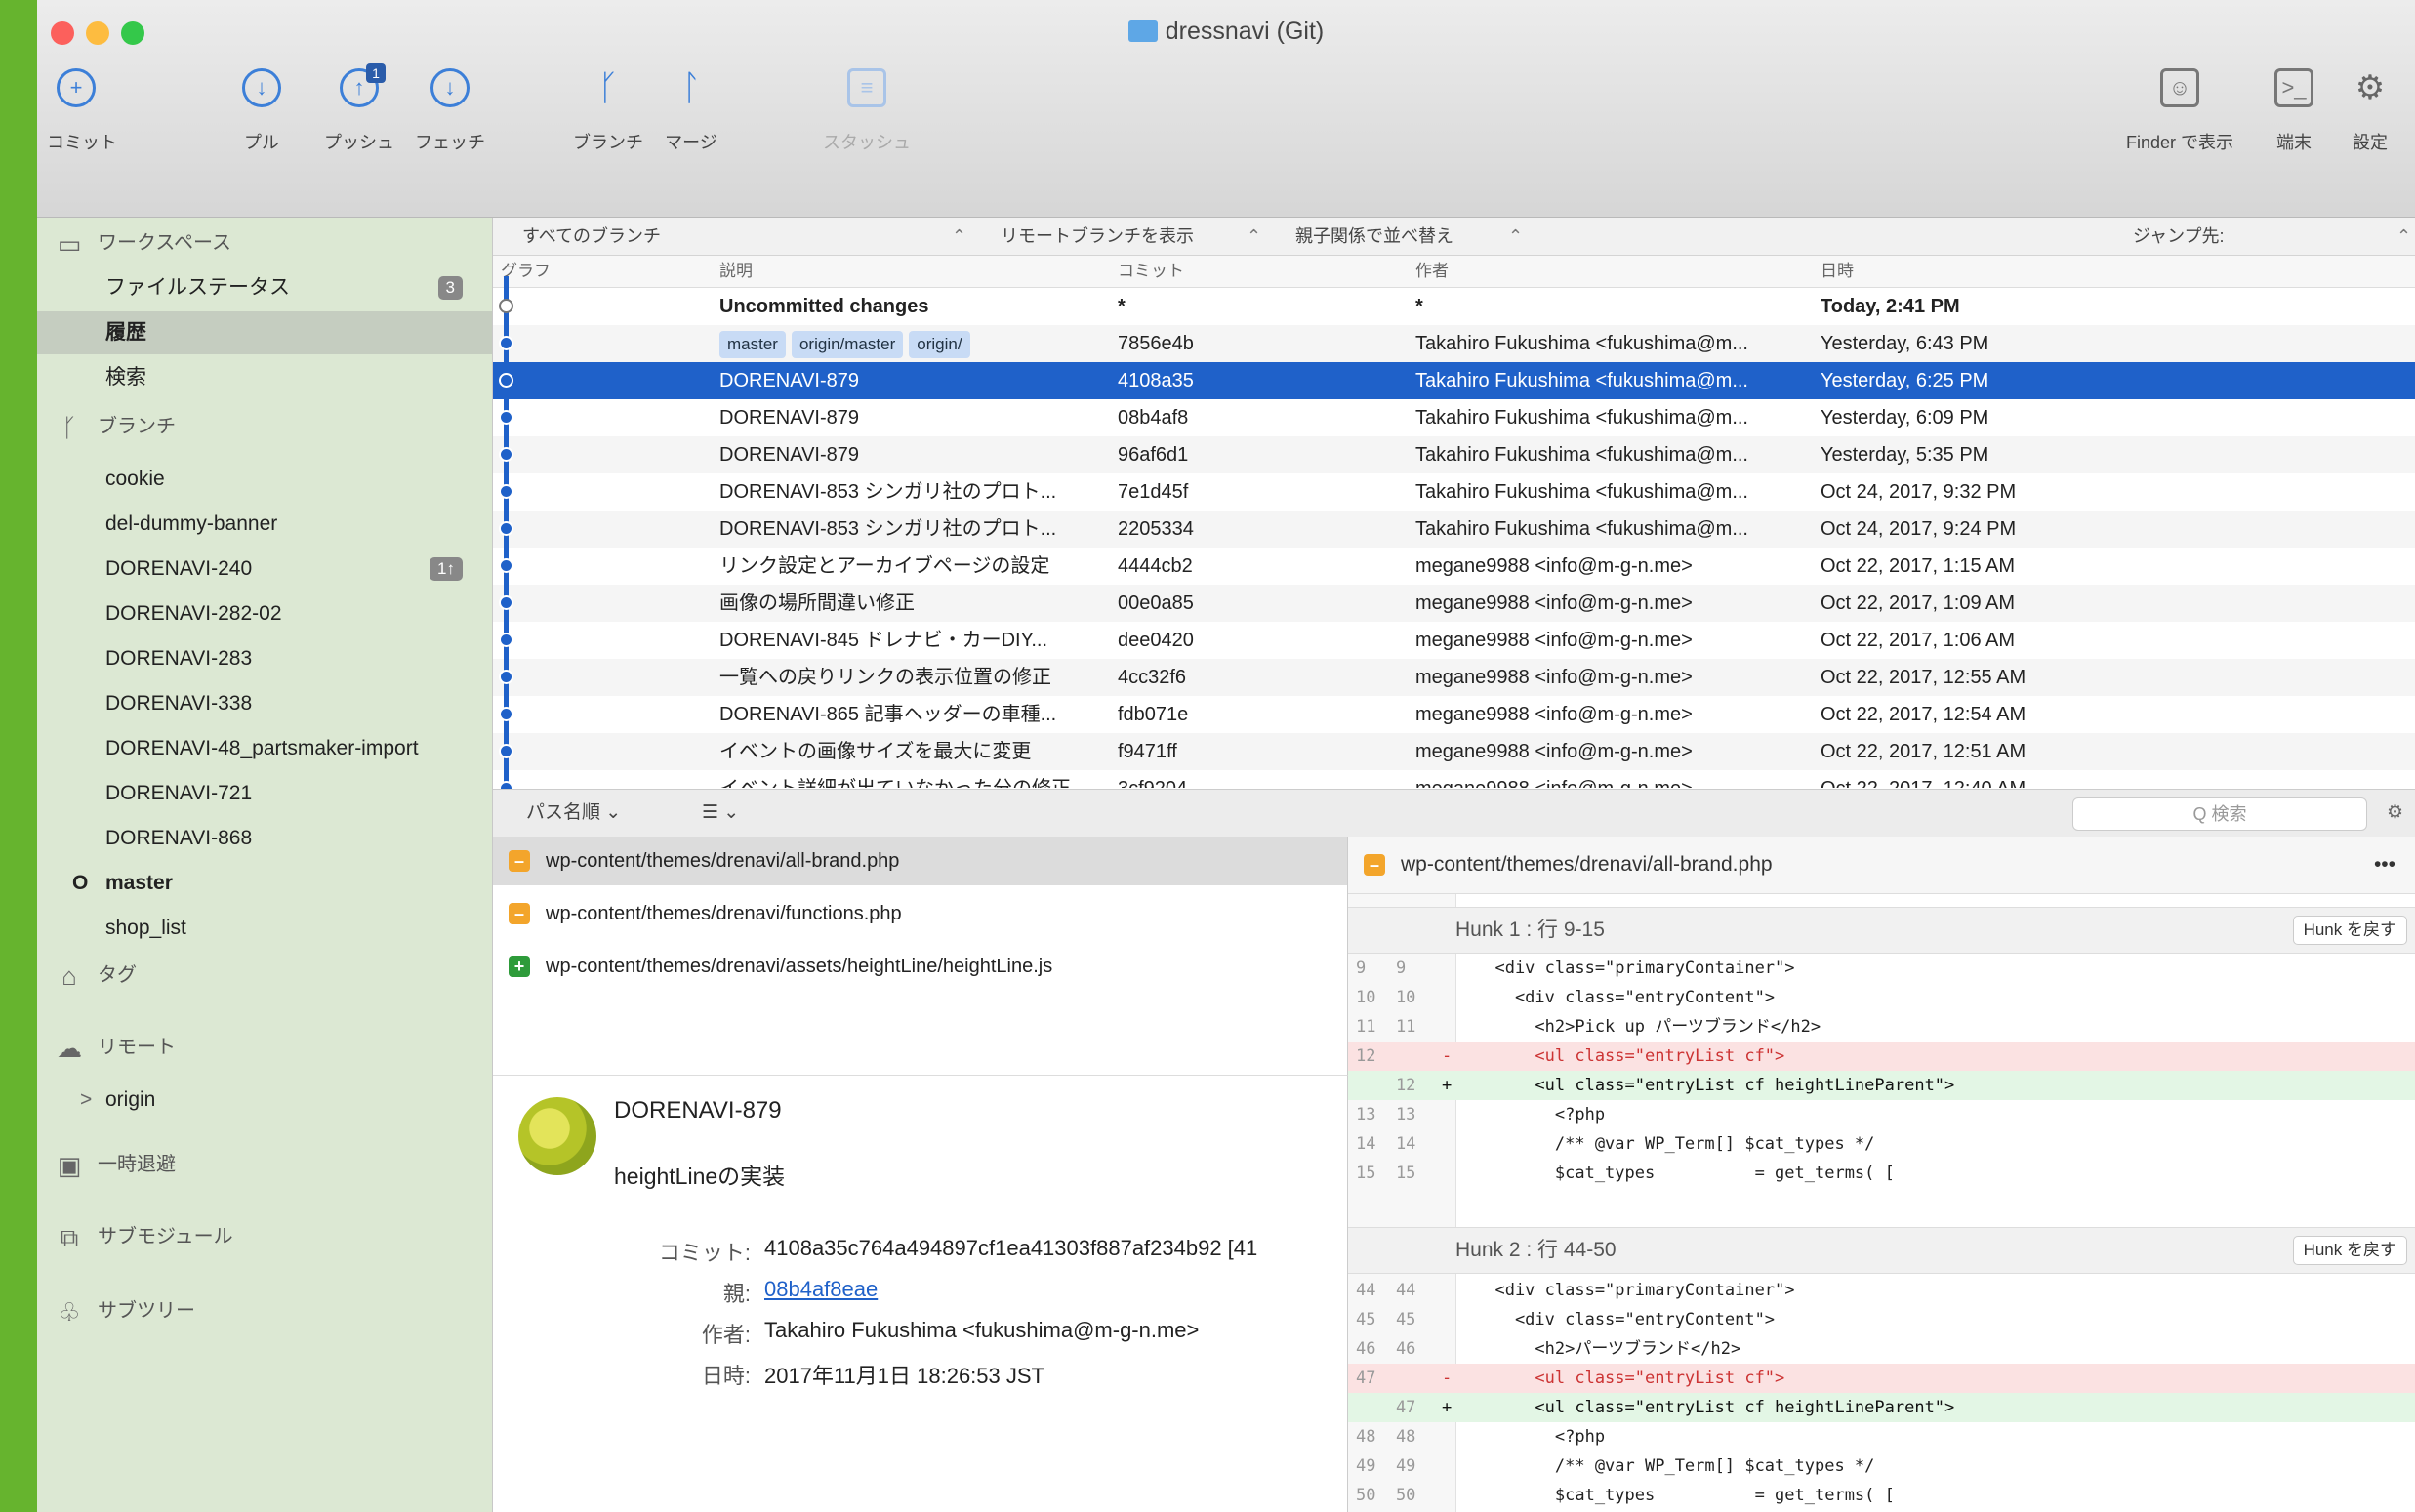 The image size is (2415, 1512). I want to click on sort-select-chevron-icon: ⌃, so click(1516, 236).